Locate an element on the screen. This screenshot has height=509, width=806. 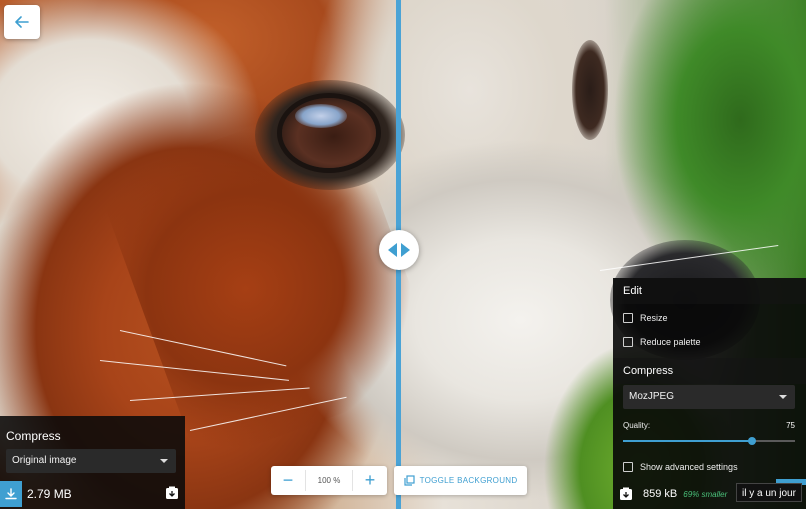
advanced-settings-option: Show advanced settings is located at coordinates (675, 467).